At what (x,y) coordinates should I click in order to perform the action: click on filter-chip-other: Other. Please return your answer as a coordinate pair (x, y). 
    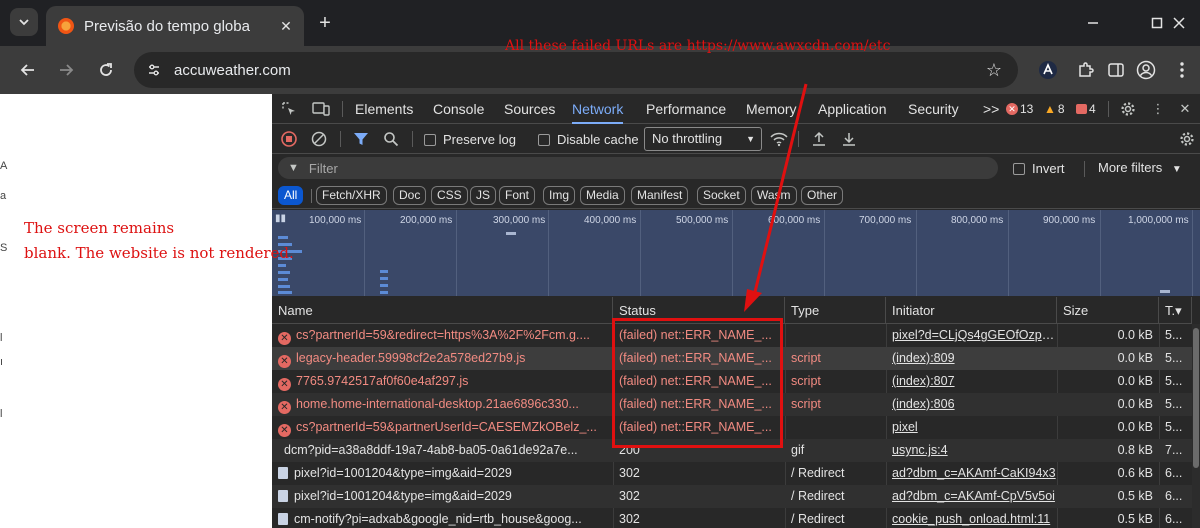
    Looking at the image, I should click on (822, 195).